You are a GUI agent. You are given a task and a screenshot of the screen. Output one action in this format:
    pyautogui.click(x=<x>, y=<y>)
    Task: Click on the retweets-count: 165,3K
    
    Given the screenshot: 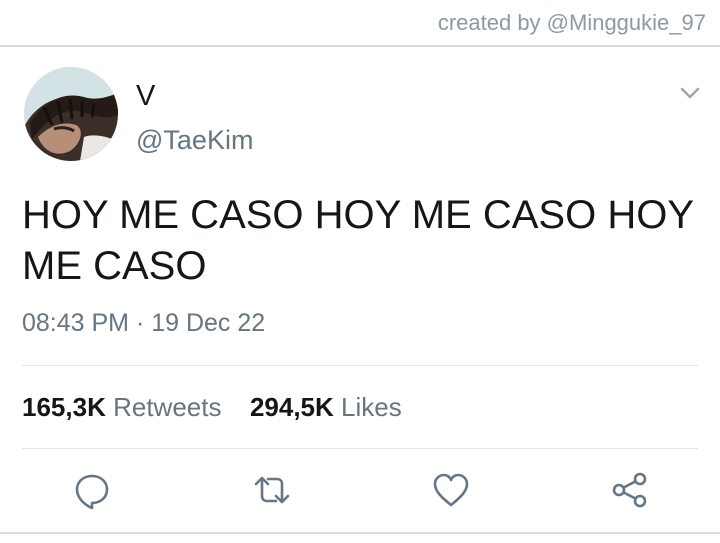 What is the action you would take?
    pyautogui.click(x=64, y=407)
    